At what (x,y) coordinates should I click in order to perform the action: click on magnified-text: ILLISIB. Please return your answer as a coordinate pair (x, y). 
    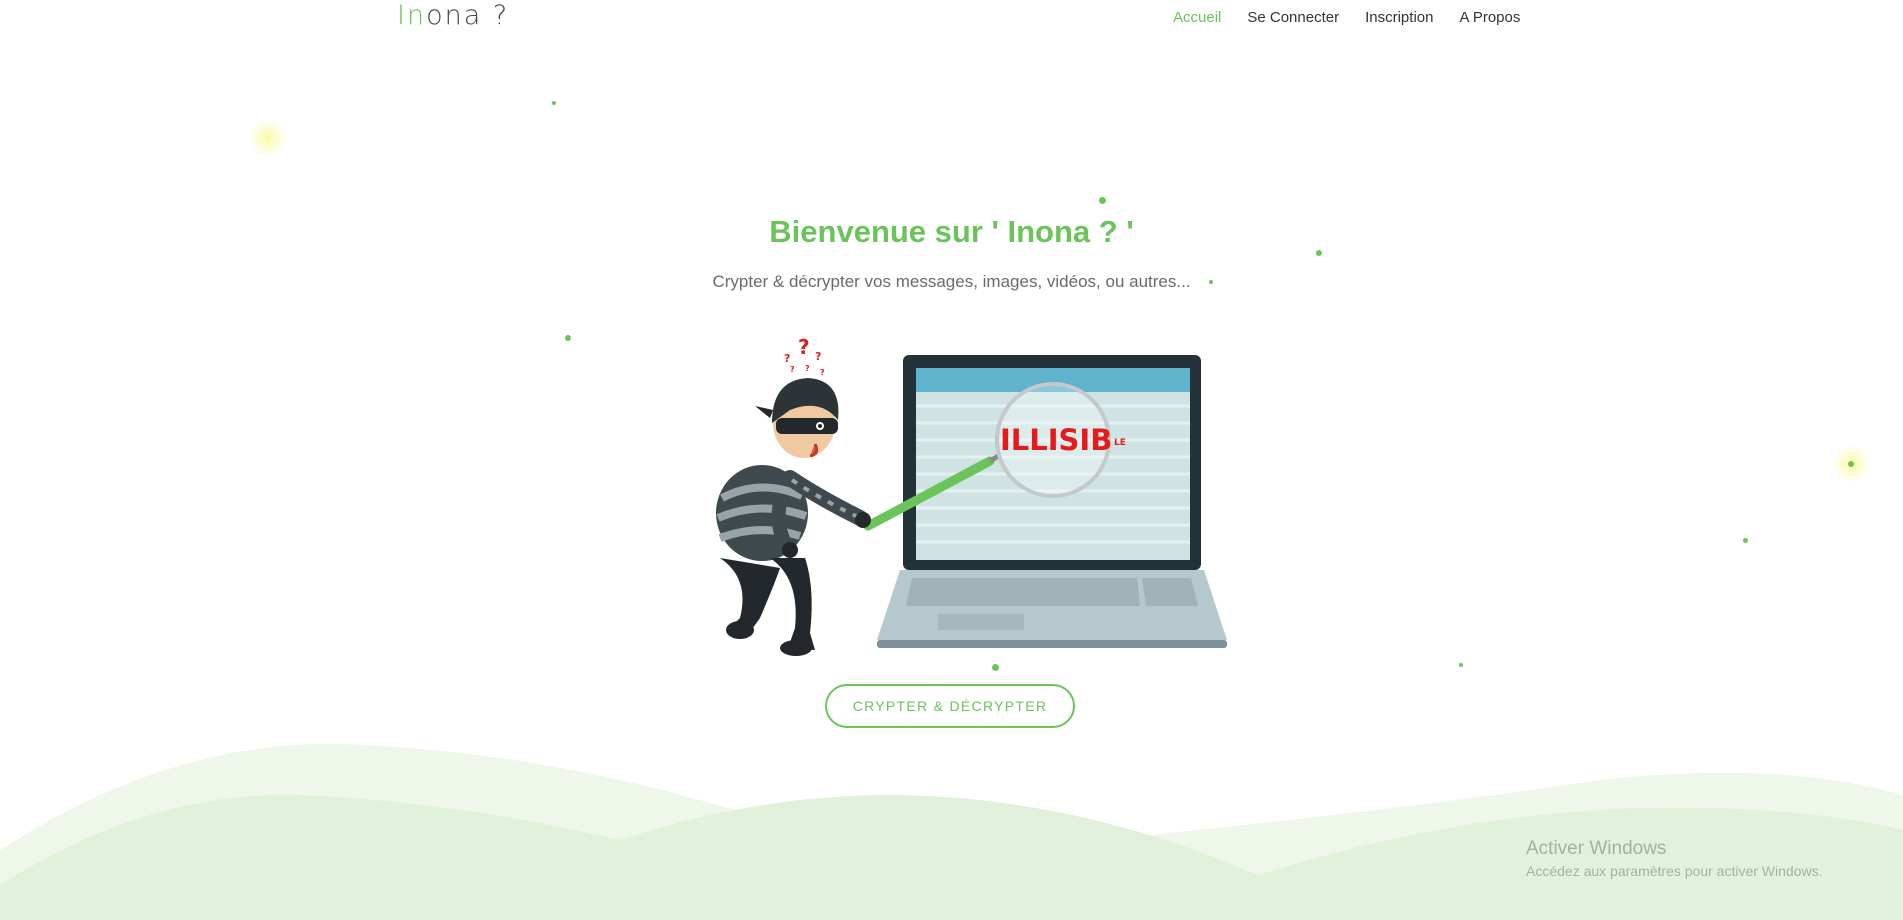
    Looking at the image, I should click on (1056, 440).